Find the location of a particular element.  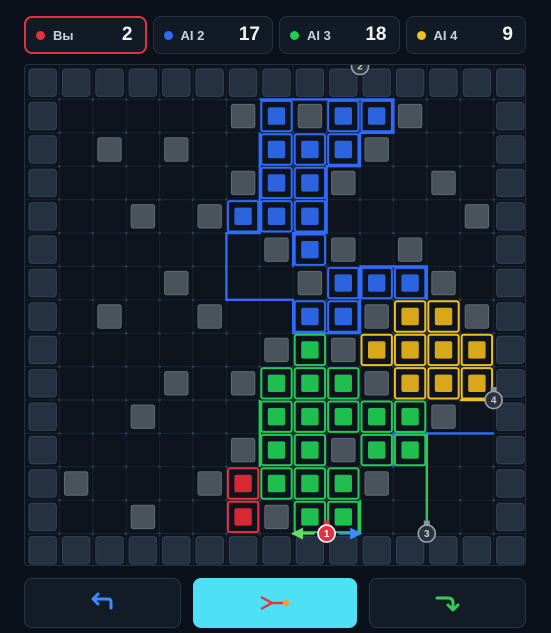

marker-1: 1 is located at coordinates (326, 531).